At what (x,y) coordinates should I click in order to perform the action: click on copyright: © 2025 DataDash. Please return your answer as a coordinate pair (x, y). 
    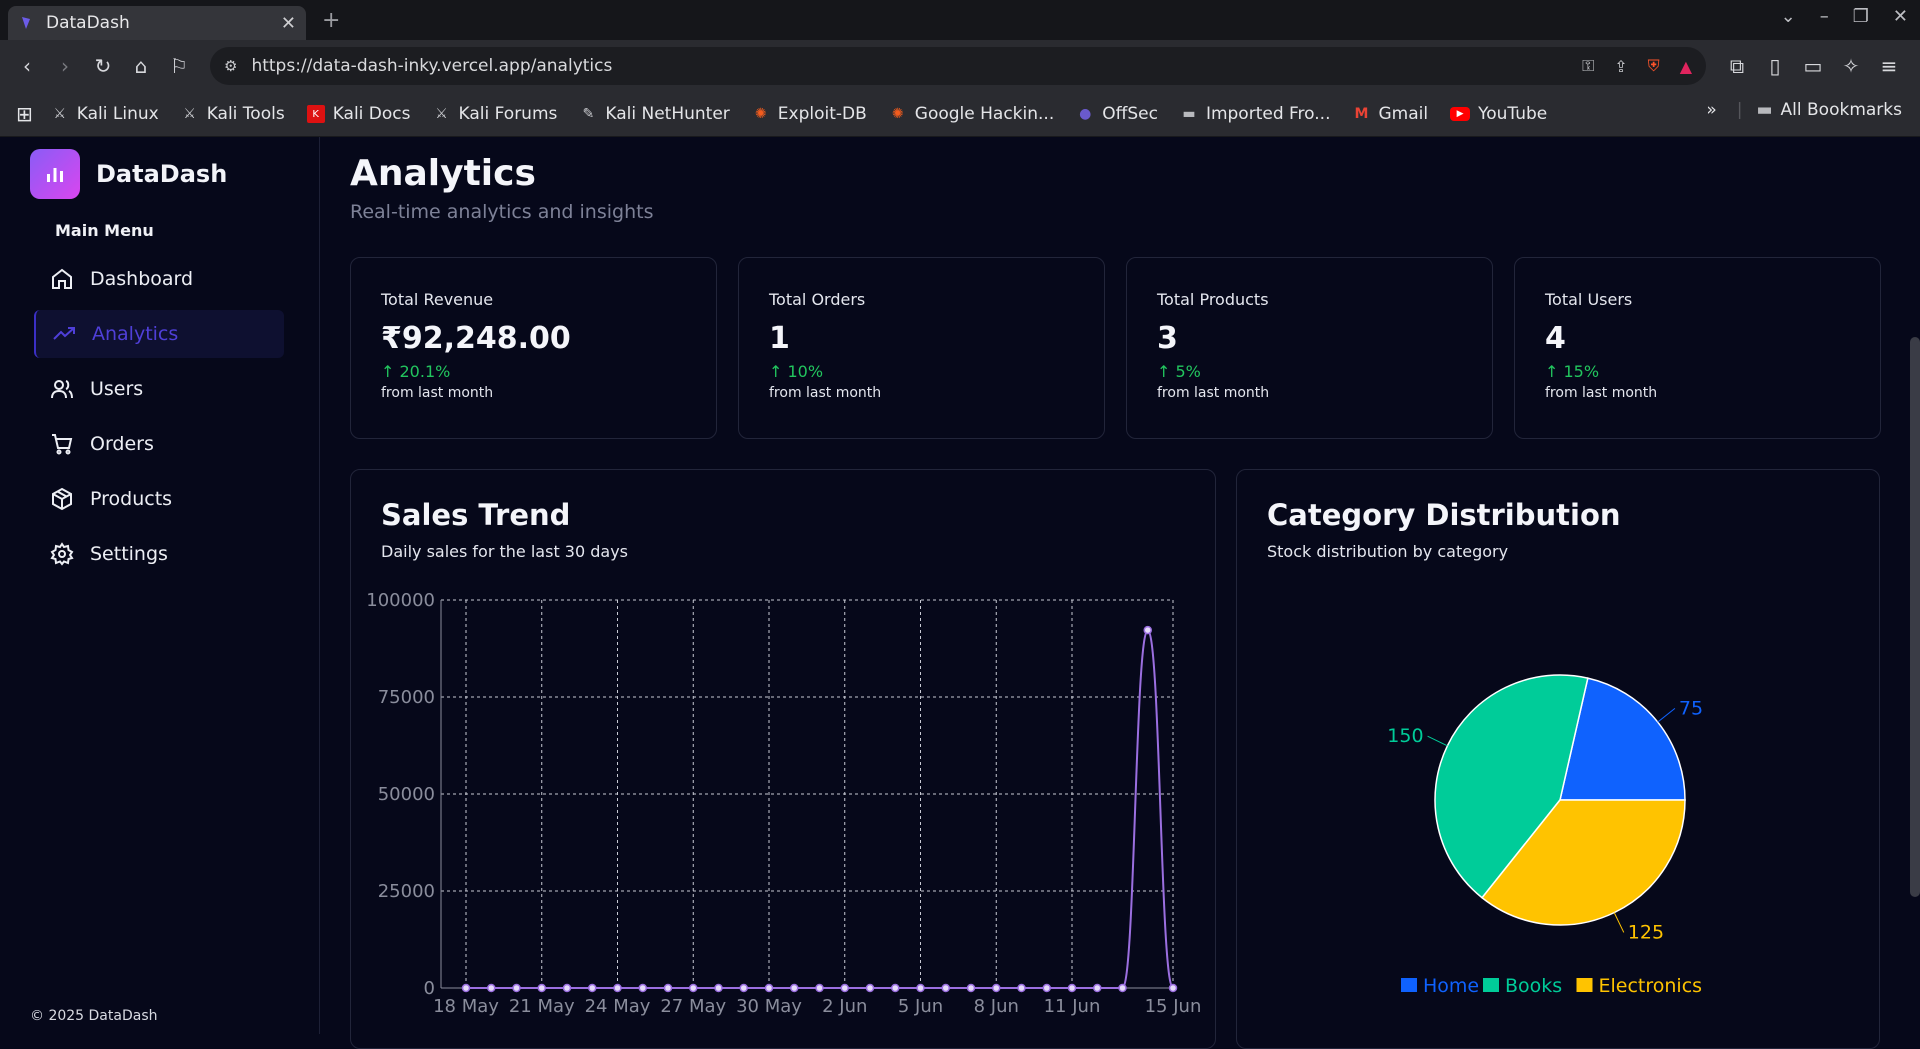
    Looking at the image, I should click on (94, 1016).